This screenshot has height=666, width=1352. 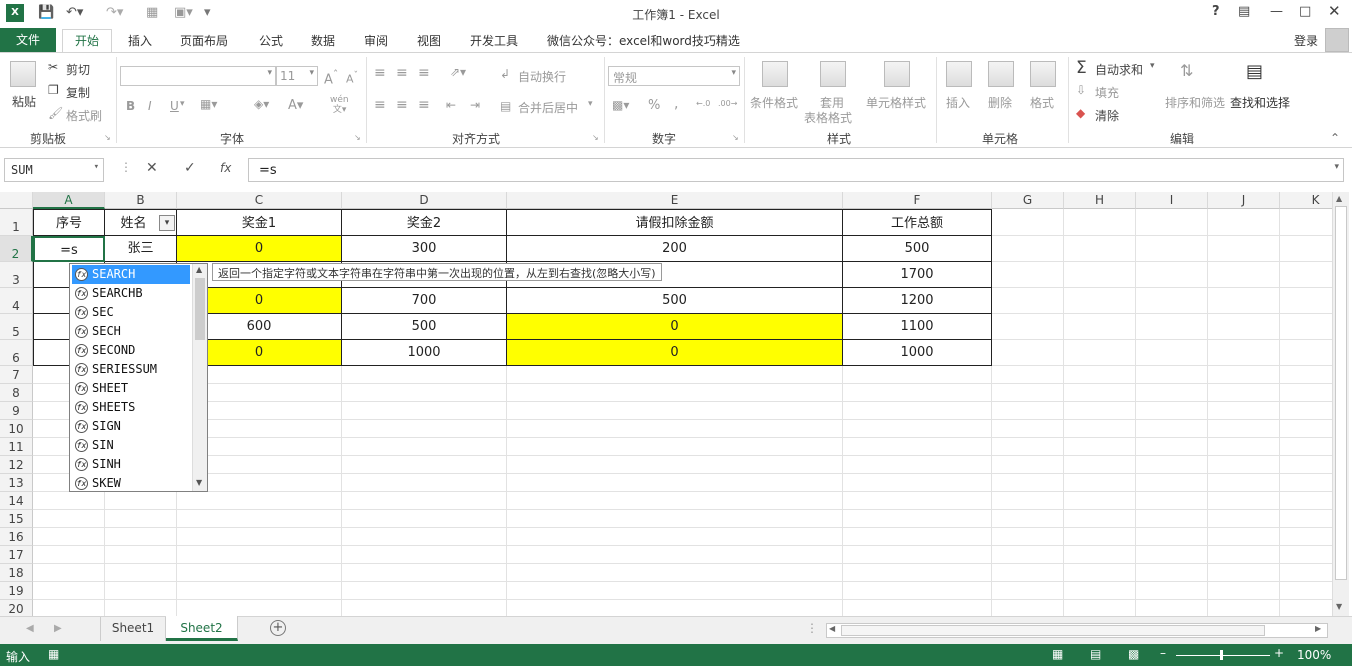 What do you see at coordinates (331, 77) in the screenshot?
I see `grow-font-button: Aˆ` at bounding box center [331, 77].